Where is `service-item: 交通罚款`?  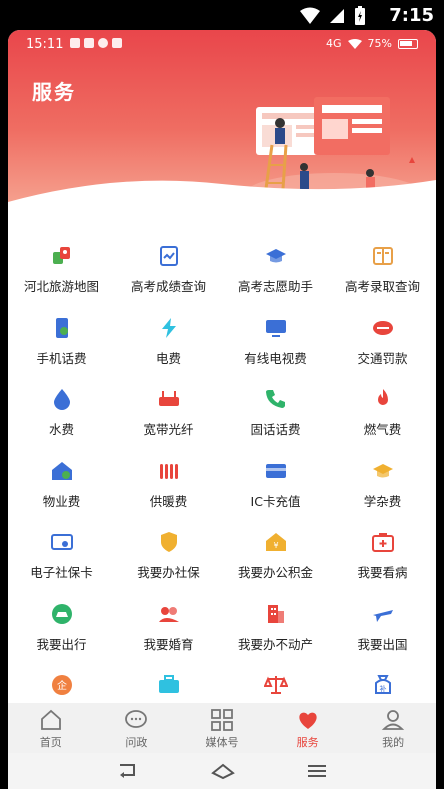
service-item: 交通罚款 is located at coordinates (382, 343).